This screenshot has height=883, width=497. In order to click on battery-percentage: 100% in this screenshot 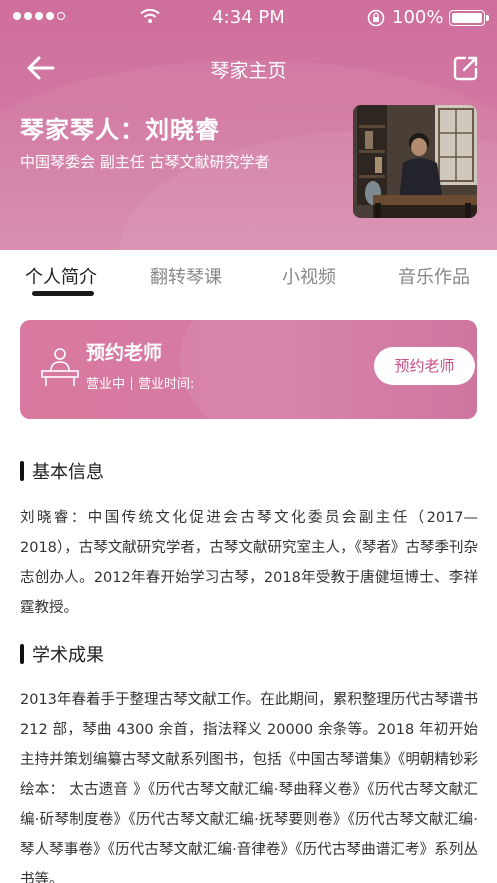, I will do `click(418, 17)`.